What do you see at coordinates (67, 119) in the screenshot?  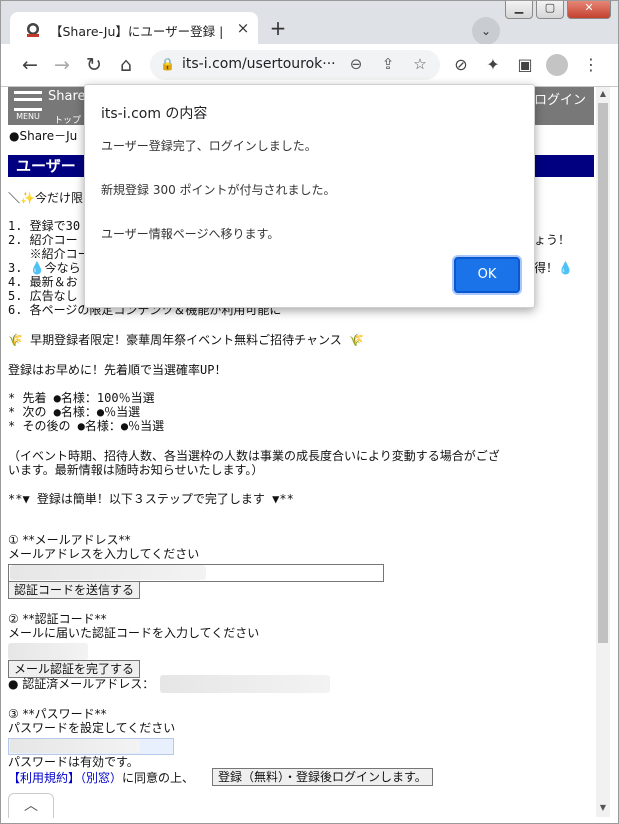 I see `top-link: トップ` at bounding box center [67, 119].